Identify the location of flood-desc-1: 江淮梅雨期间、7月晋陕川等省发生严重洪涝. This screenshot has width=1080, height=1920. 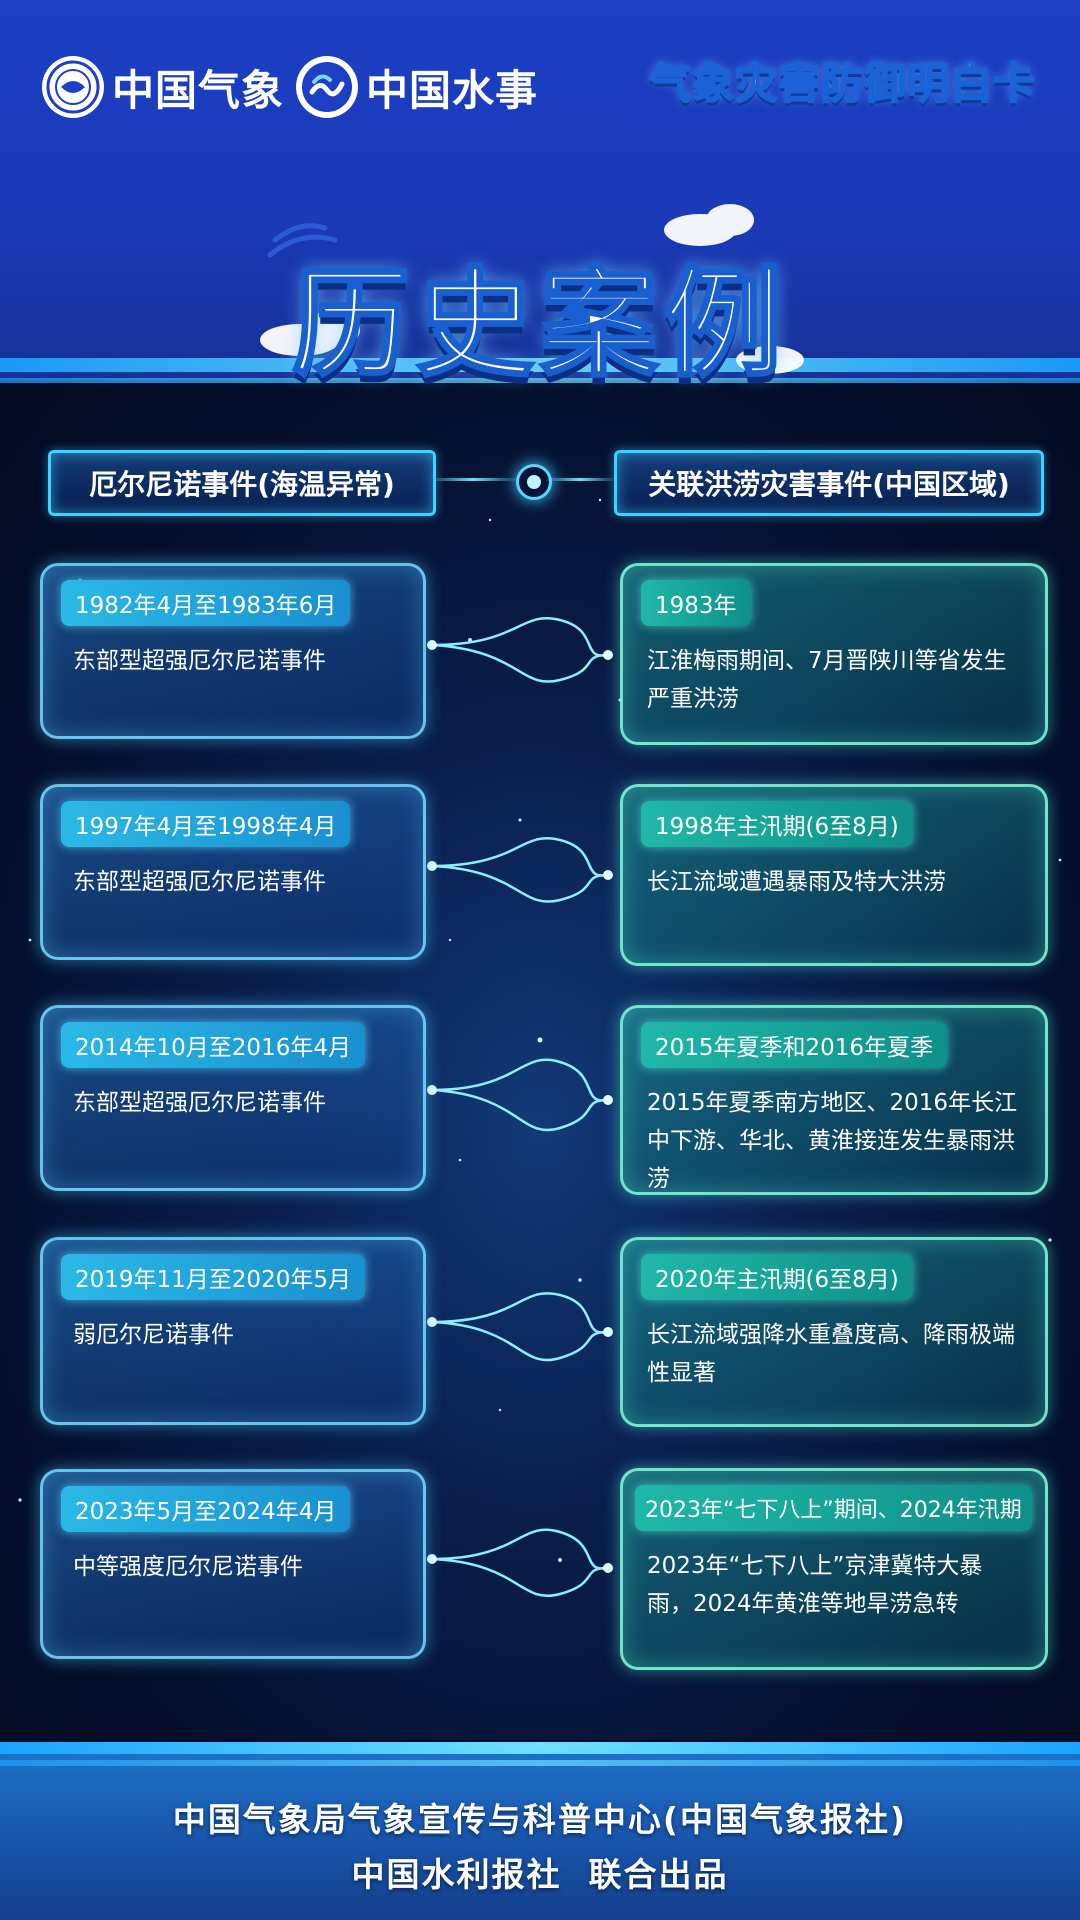
(827, 680).